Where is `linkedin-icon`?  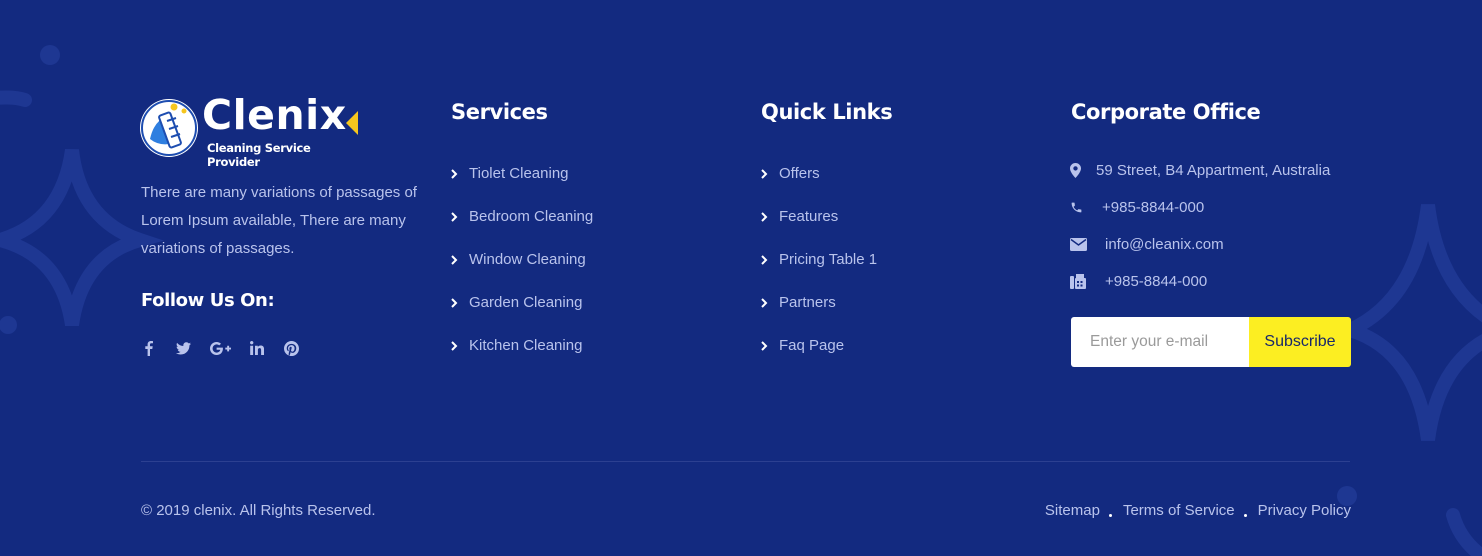 linkedin-icon is located at coordinates (256, 348).